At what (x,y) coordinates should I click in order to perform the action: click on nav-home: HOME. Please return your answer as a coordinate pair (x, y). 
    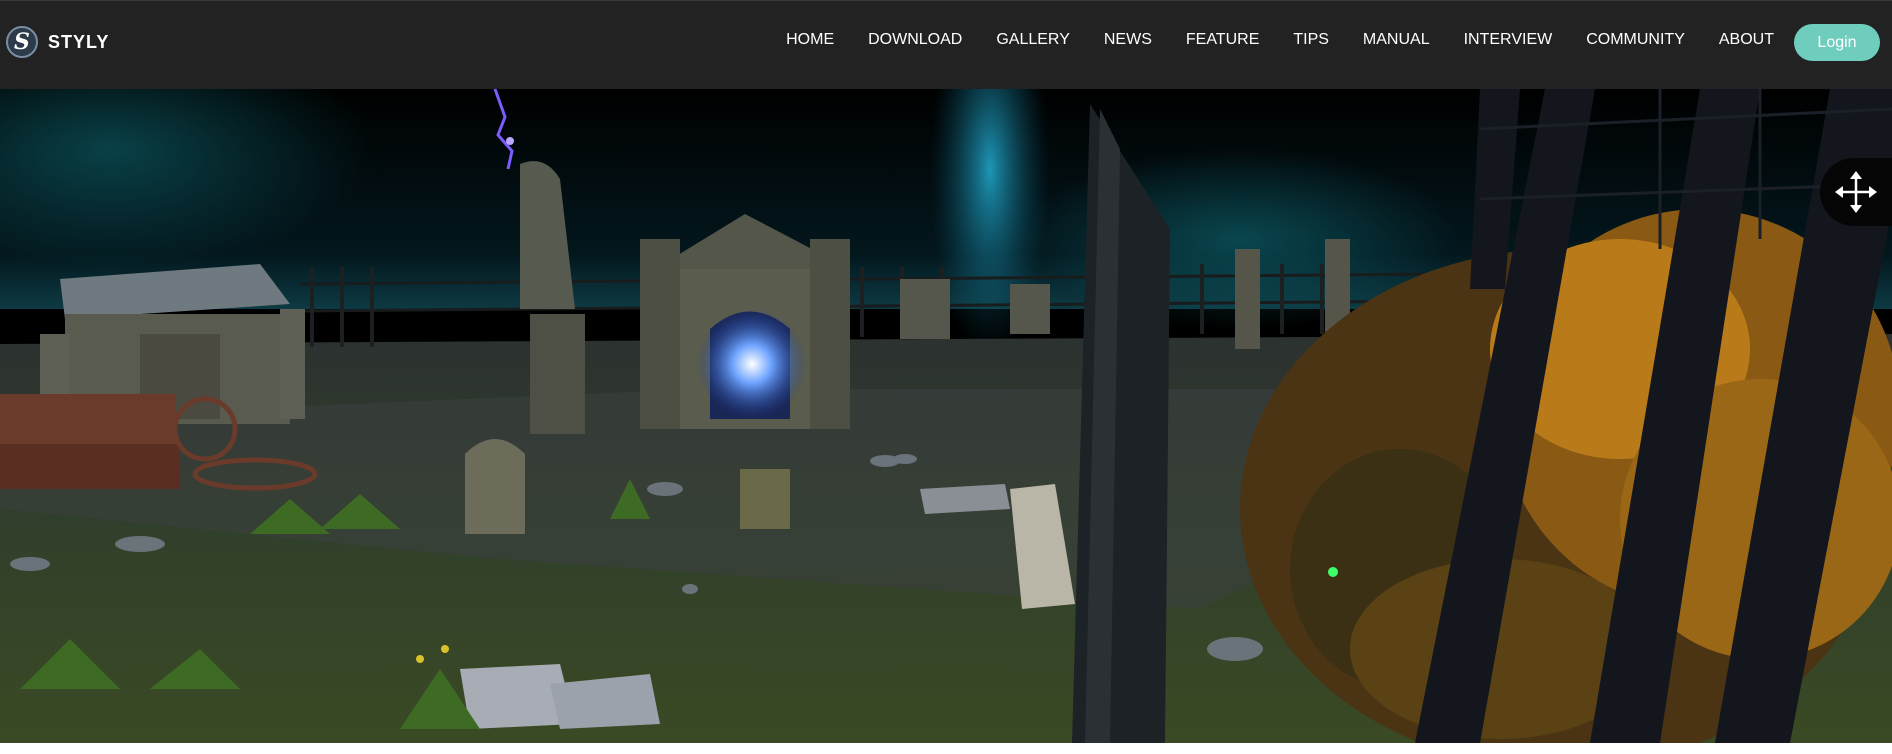
    Looking at the image, I should click on (810, 40).